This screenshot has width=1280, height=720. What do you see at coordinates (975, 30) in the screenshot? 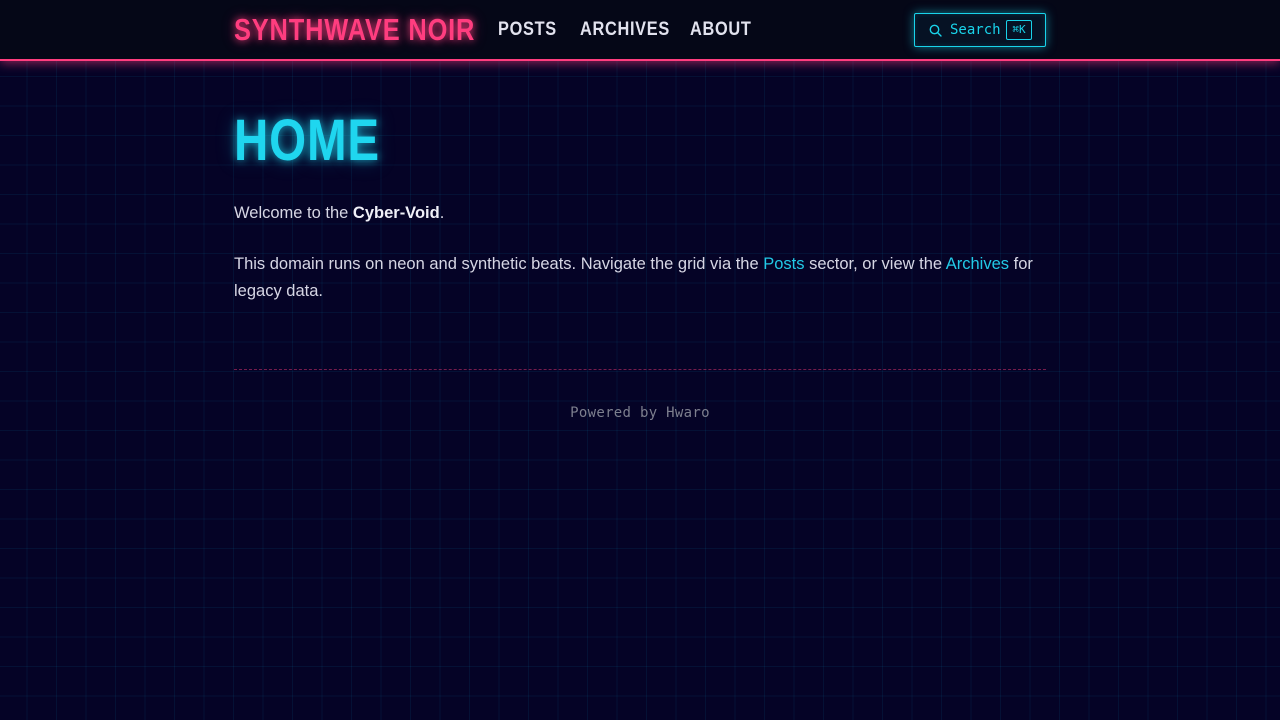
I see `search-label: Search` at bounding box center [975, 30].